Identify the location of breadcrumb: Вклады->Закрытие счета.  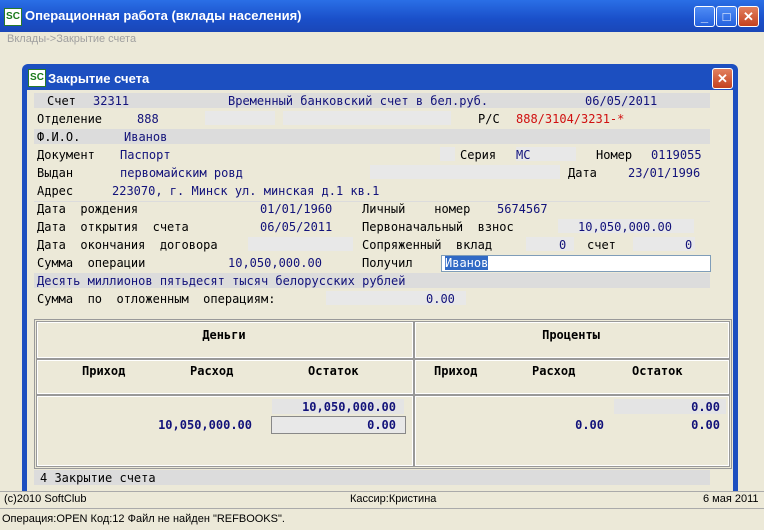
(72, 39).